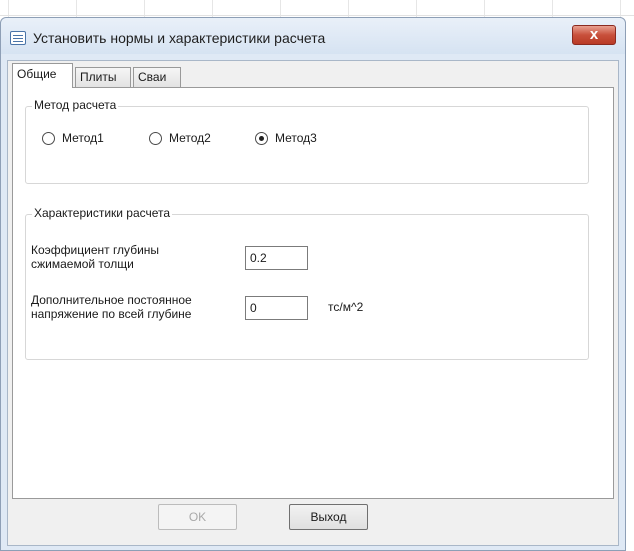 This screenshot has height=551, width=634. I want to click on ok-button: OK, so click(197, 517).